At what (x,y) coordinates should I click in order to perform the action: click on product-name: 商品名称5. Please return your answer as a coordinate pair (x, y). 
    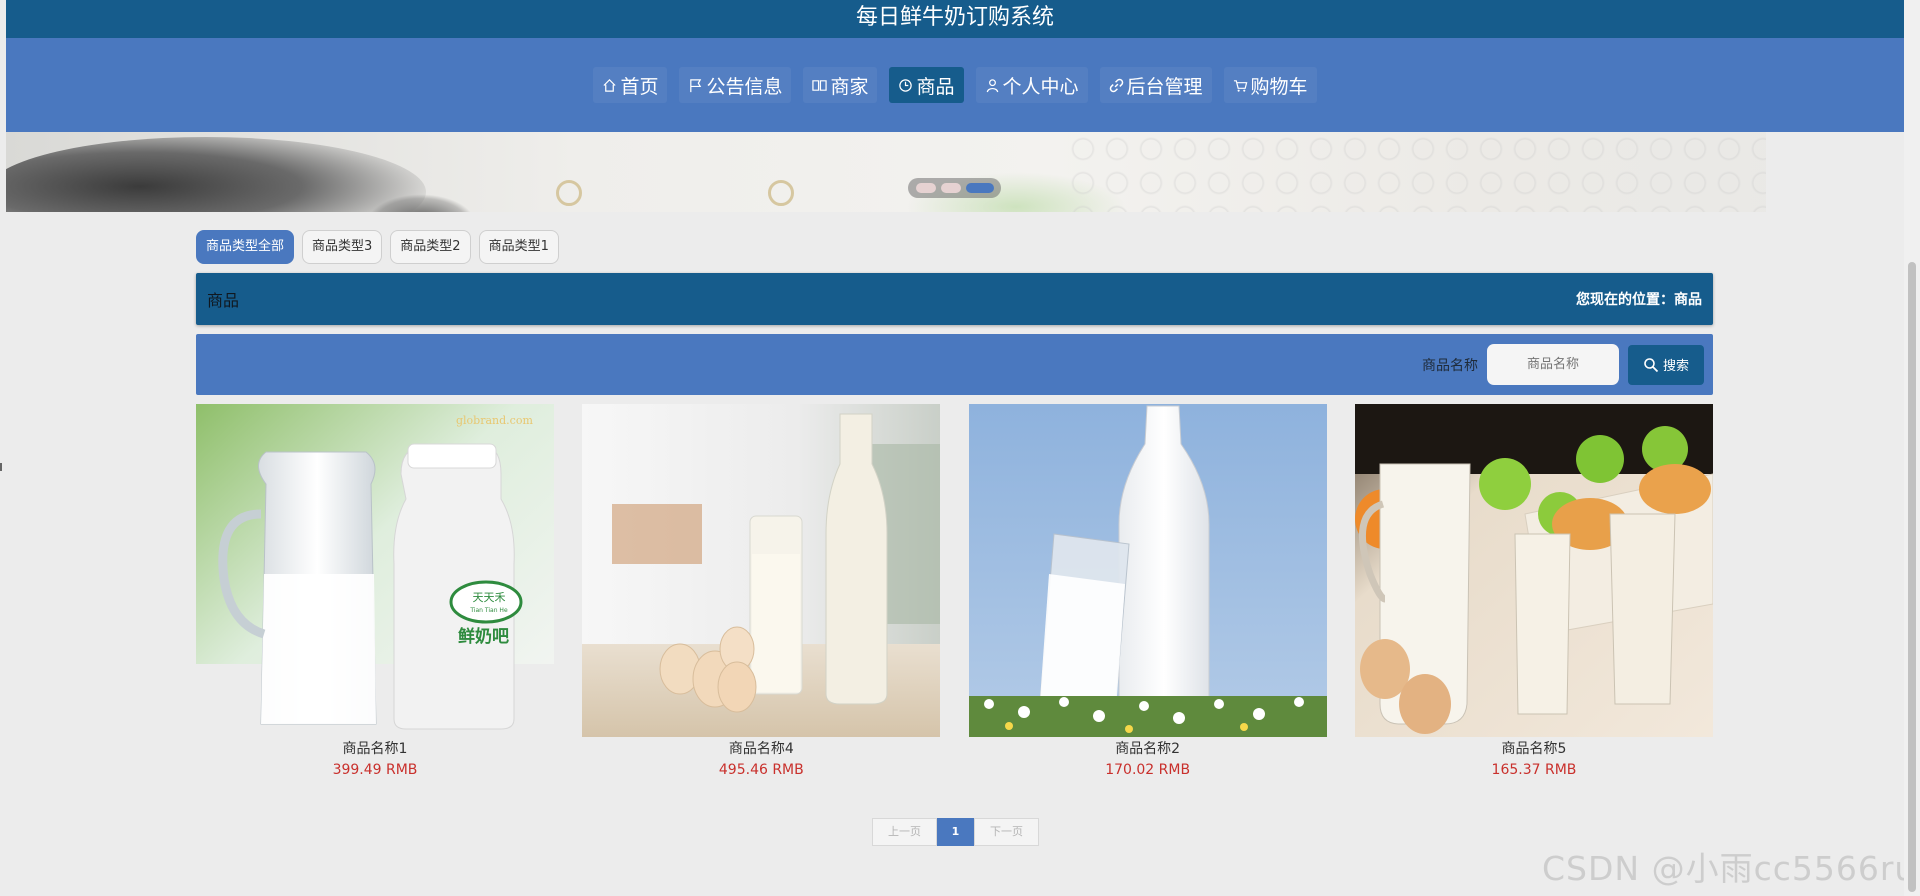
    Looking at the image, I should click on (1534, 749).